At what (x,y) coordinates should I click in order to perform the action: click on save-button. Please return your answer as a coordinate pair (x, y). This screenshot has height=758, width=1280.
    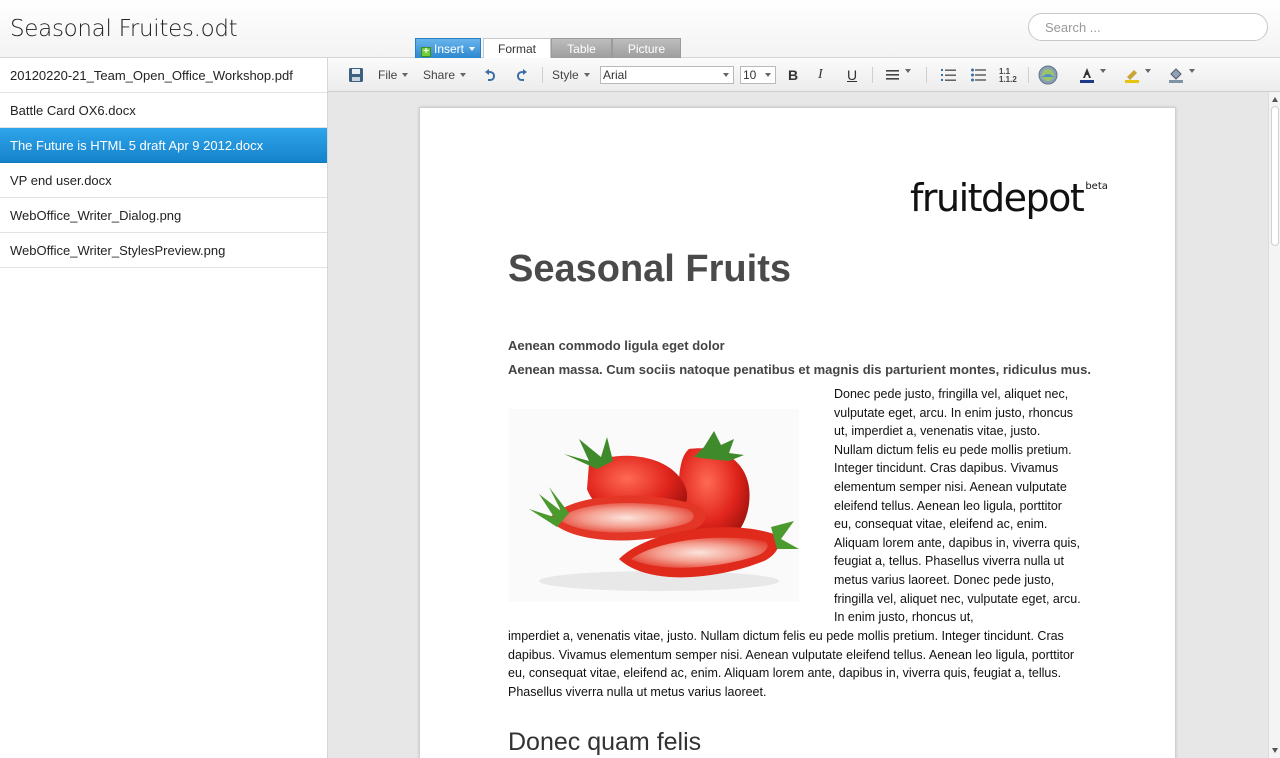
    Looking at the image, I should click on (357, 75).